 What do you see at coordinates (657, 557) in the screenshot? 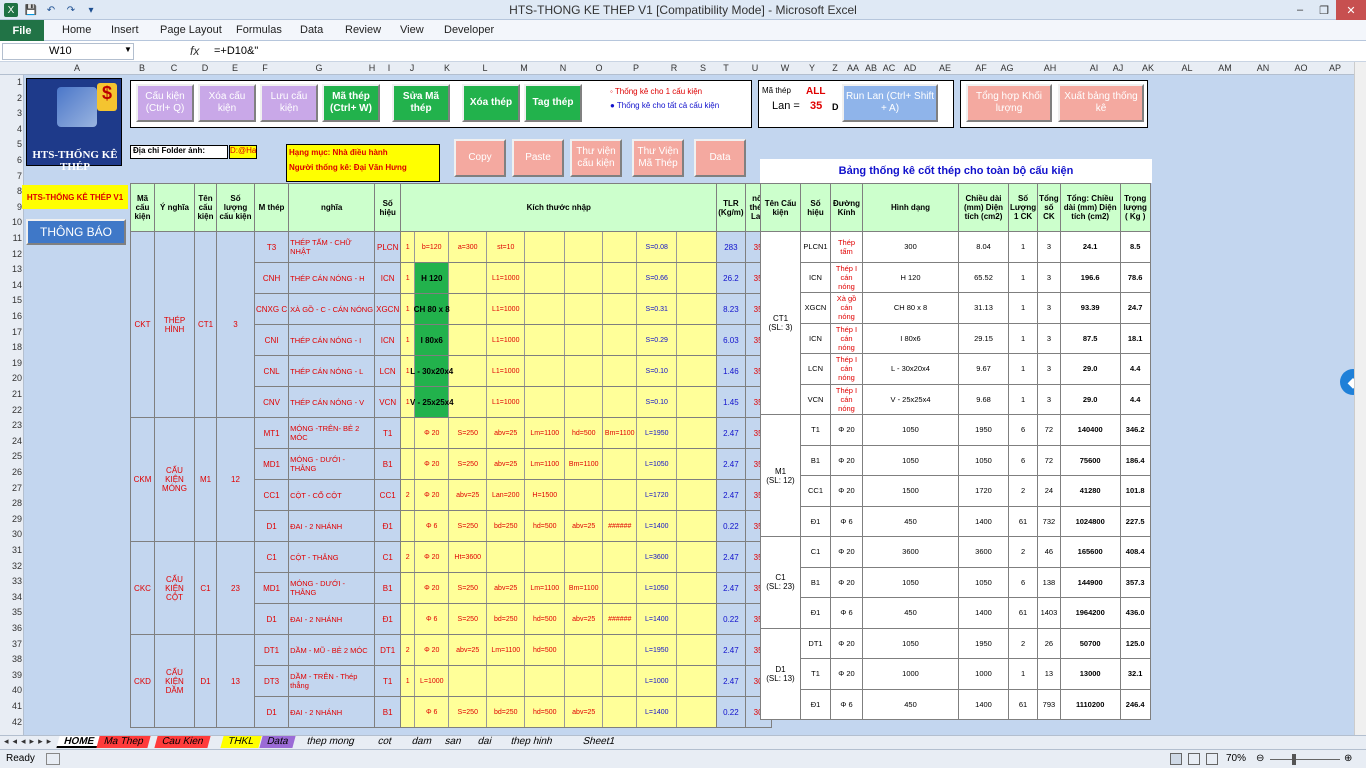
I see `dimension-cell: L=3600` at bounding box center [657, 557].